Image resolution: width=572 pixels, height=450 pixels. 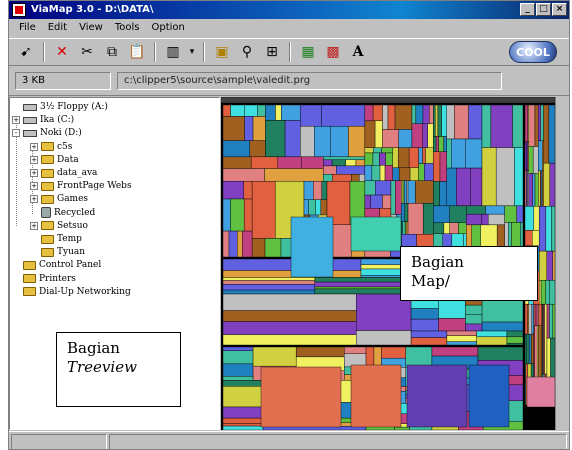 I want to click on expander-icon: -, so click(x=16, y=133).